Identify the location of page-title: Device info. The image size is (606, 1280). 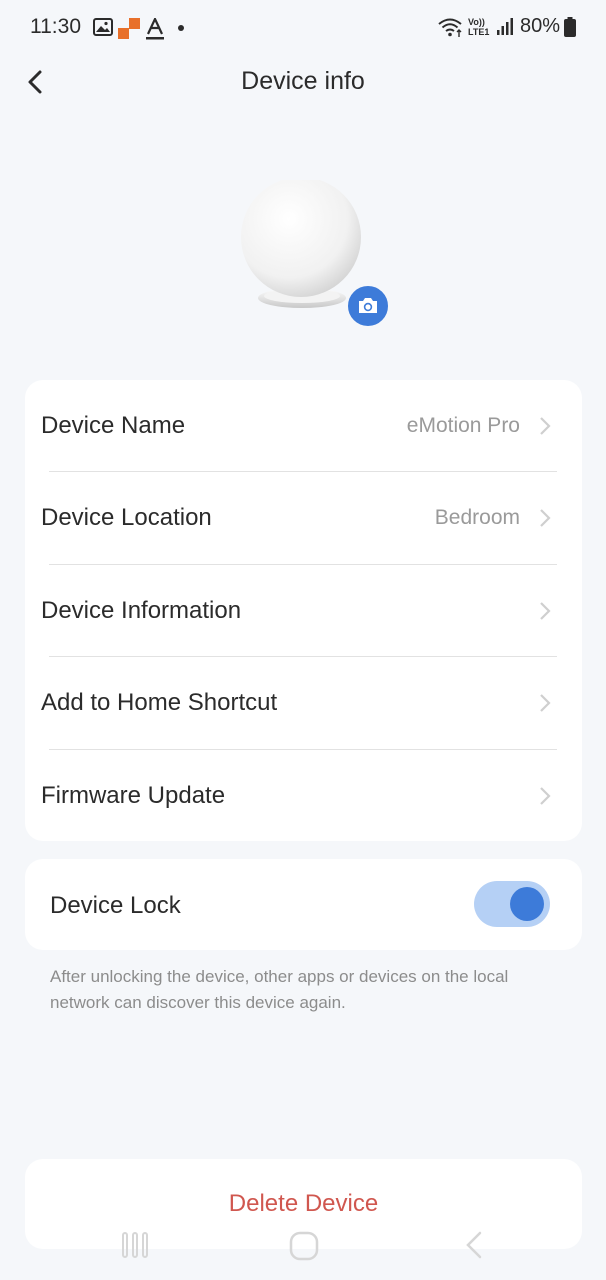
(303, 81).